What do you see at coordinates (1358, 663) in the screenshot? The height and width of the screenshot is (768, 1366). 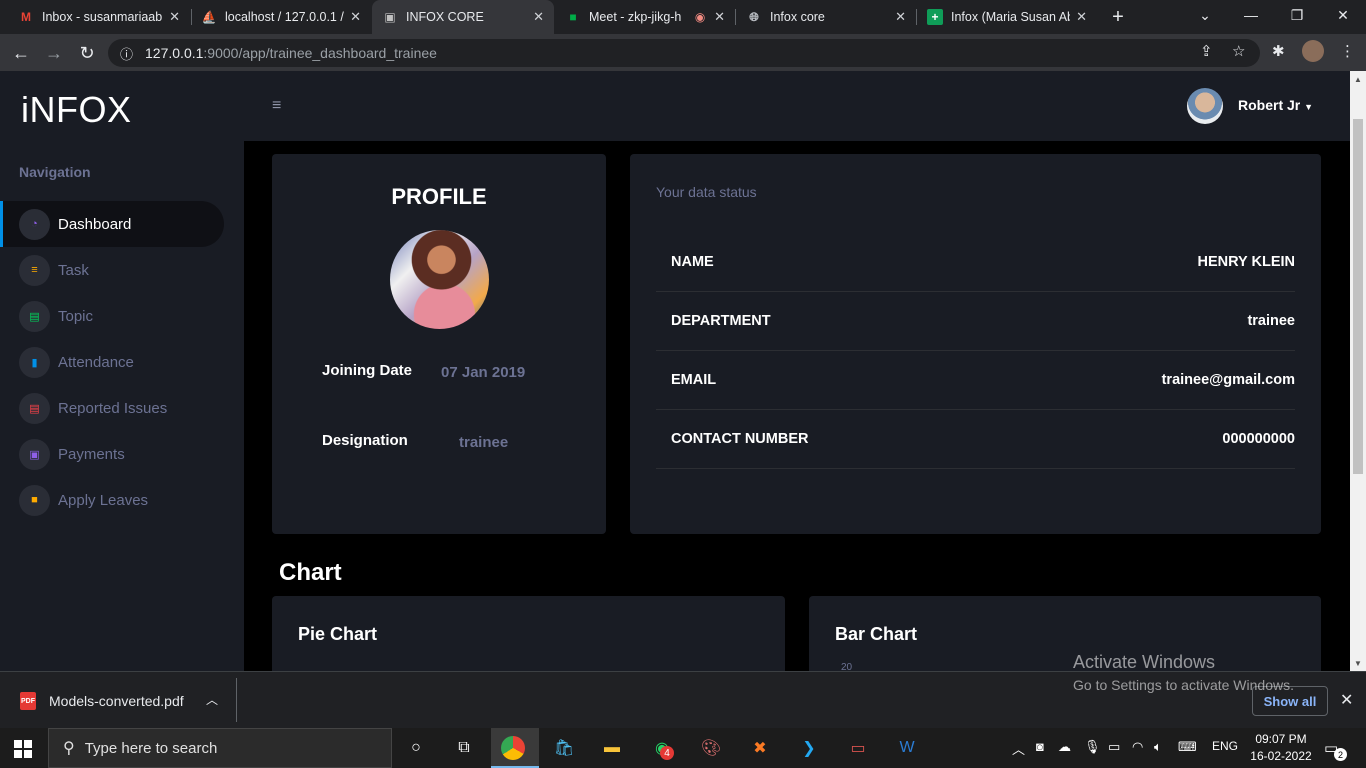 I see `scroll-down-icon: ▼` at bounding box center [1358, 663].